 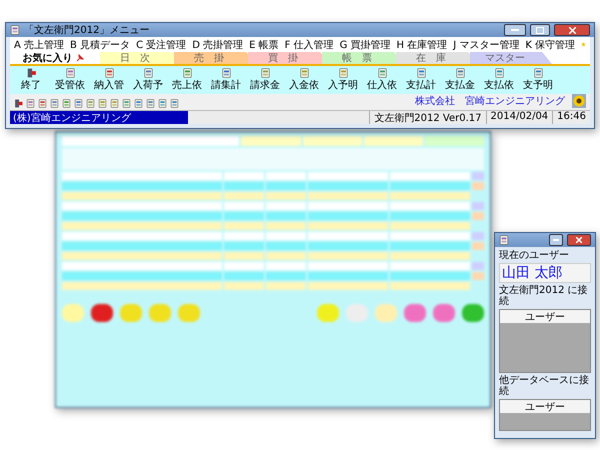 I want to click on tab: マスター, so click(x=511, y=58).